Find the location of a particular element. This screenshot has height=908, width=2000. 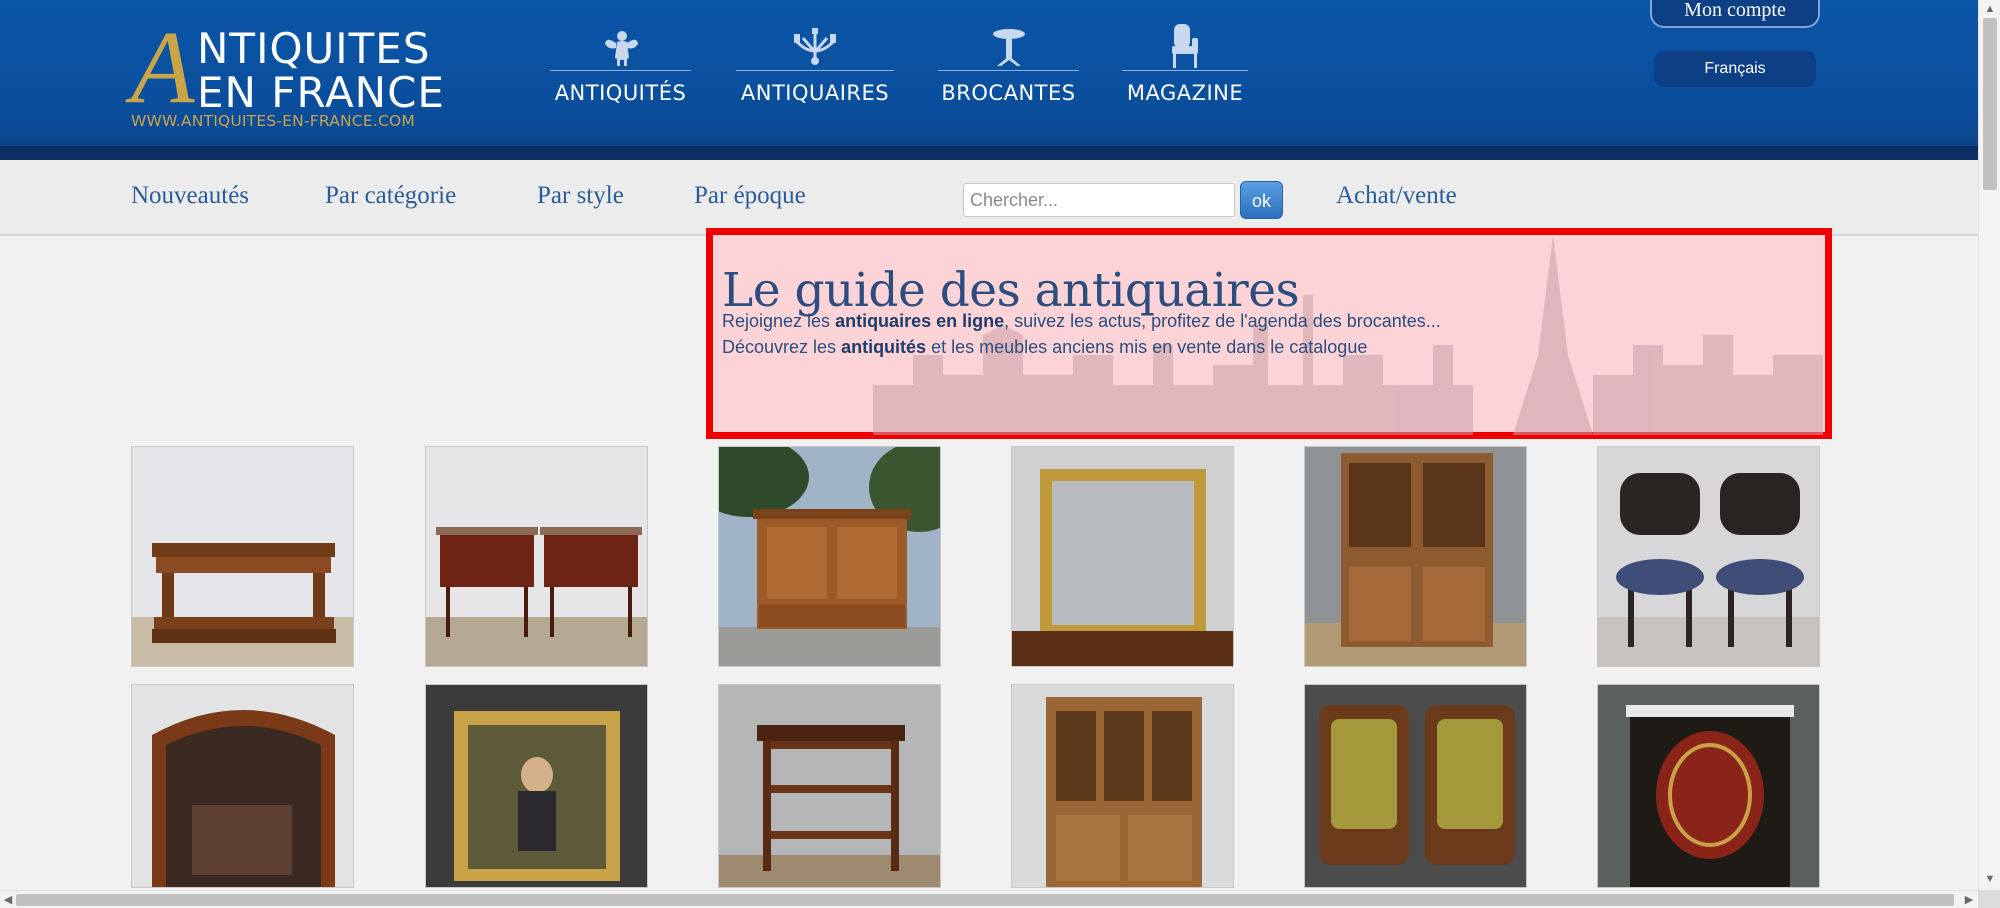

scroll-right-icon: ▶ is located at coordinates (1969, 900).